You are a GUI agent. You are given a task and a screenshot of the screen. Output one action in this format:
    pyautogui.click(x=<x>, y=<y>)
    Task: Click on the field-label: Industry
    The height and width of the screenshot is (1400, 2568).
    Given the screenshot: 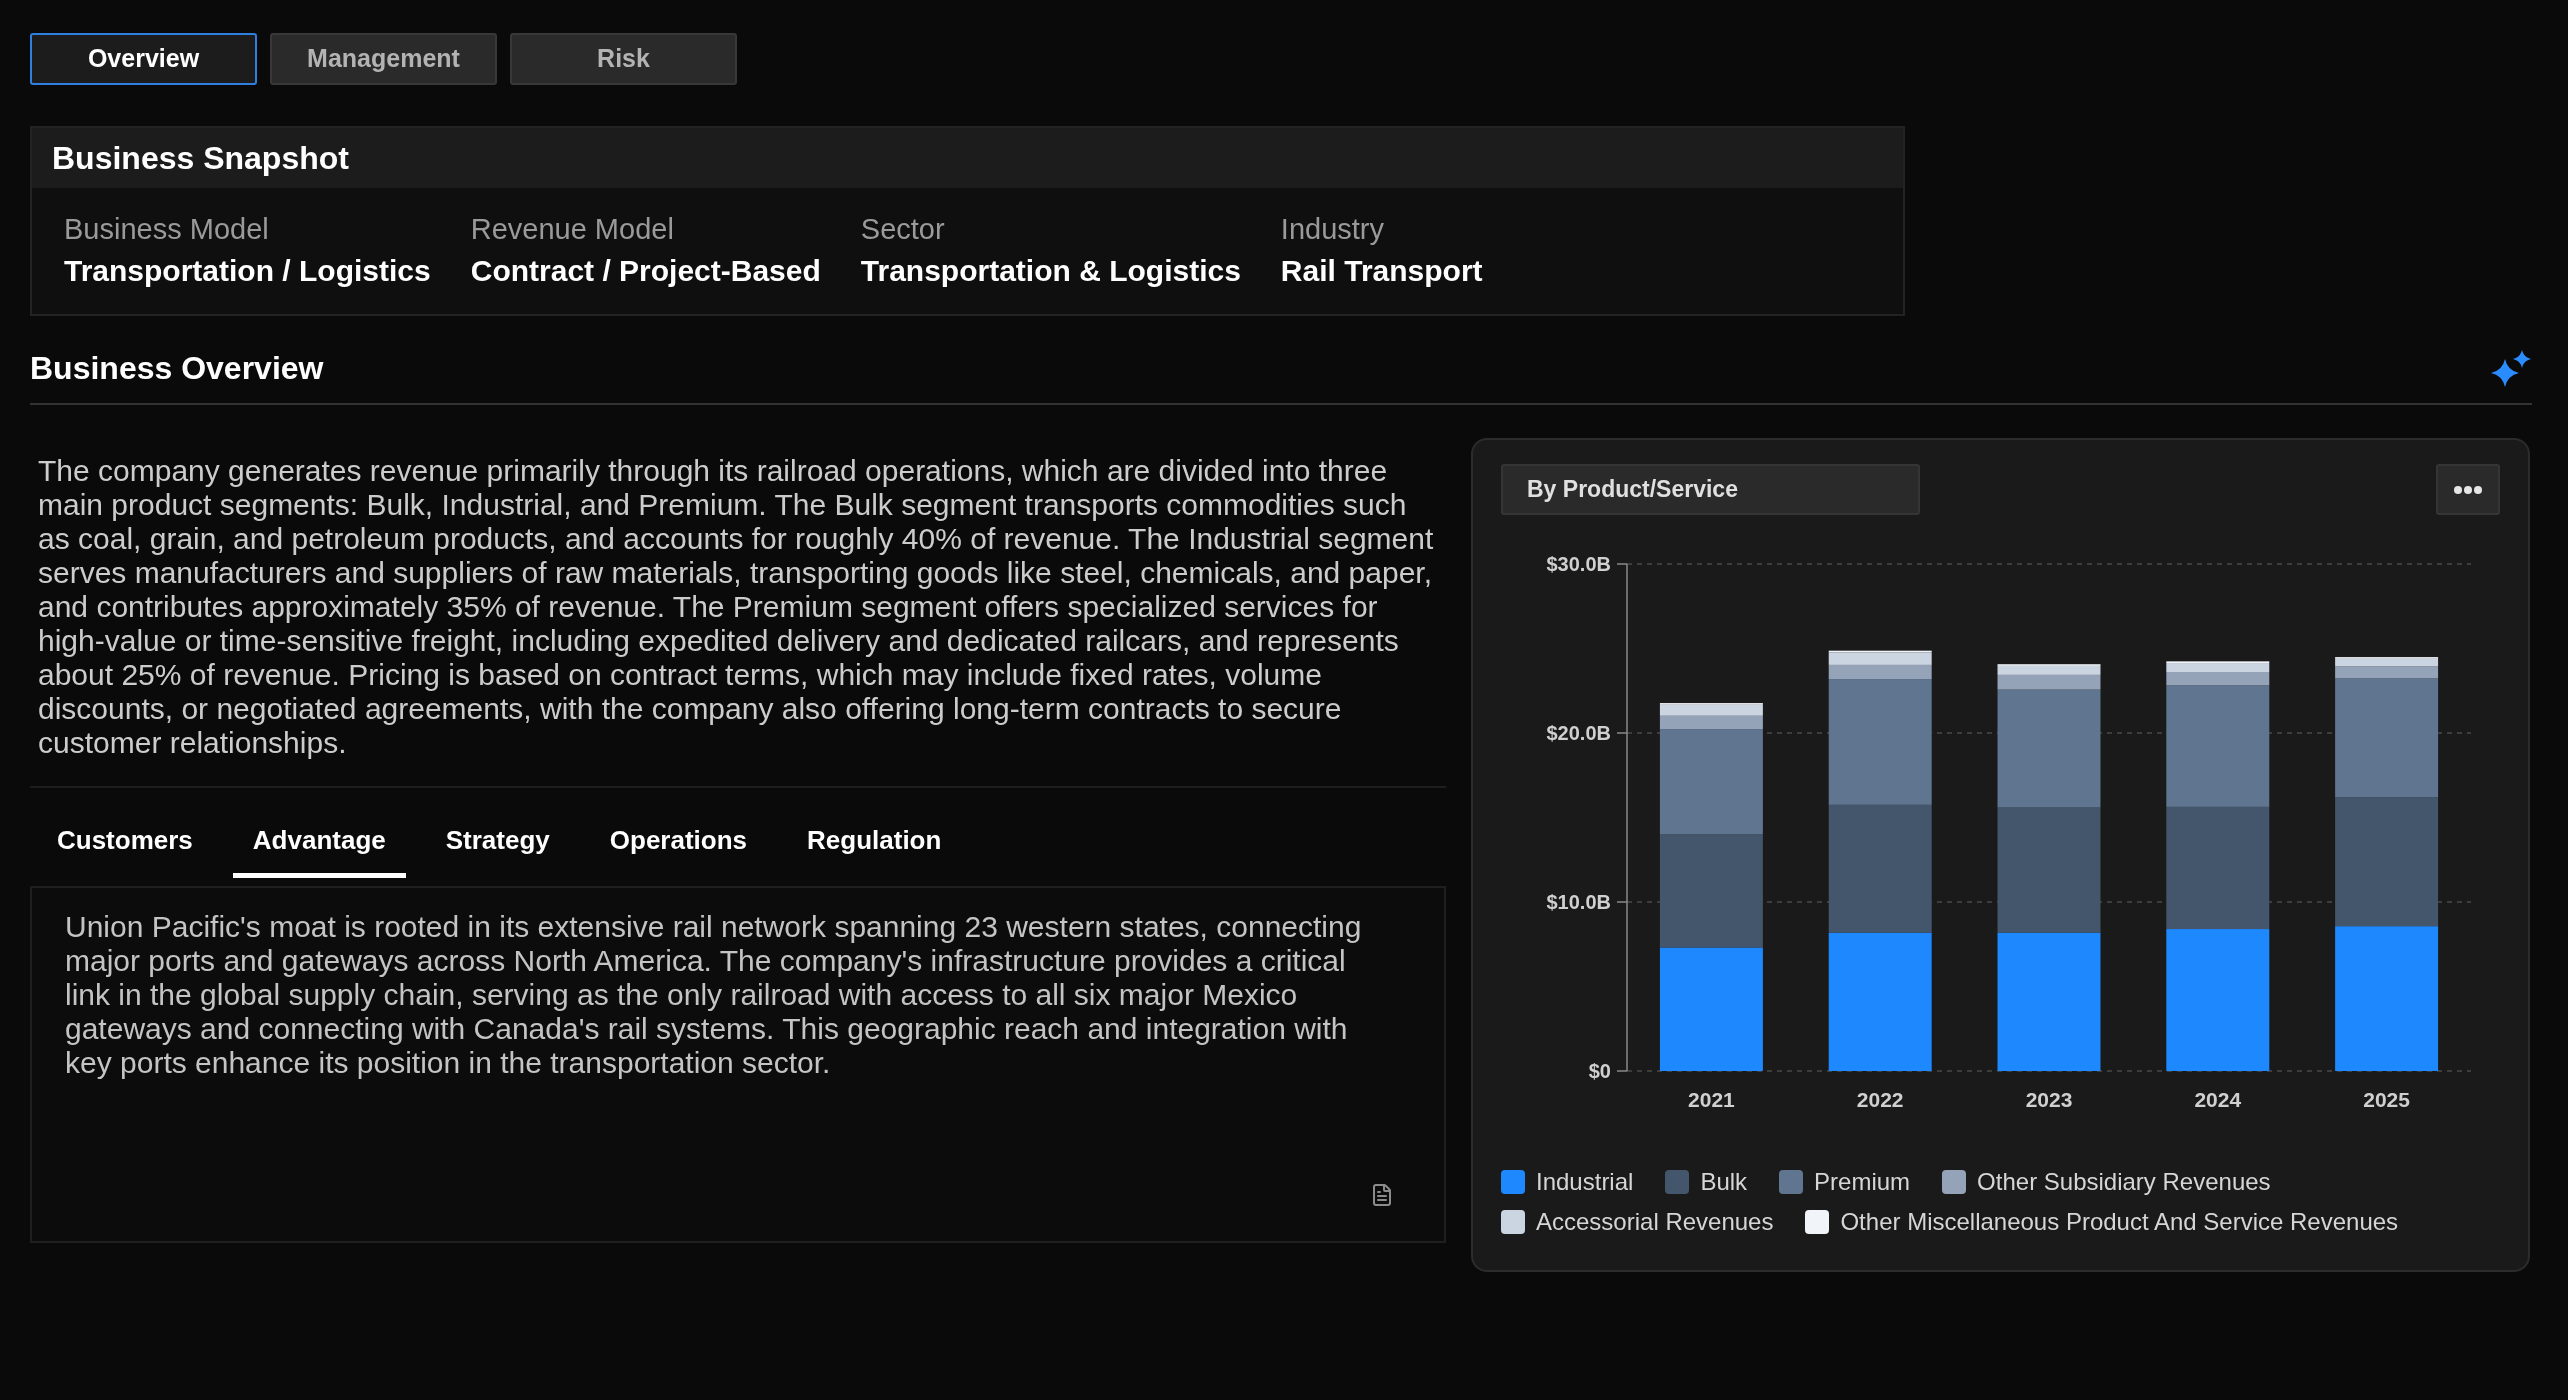 What is the action you would take?
    pyautogui.click(x=1333, y=229)
    